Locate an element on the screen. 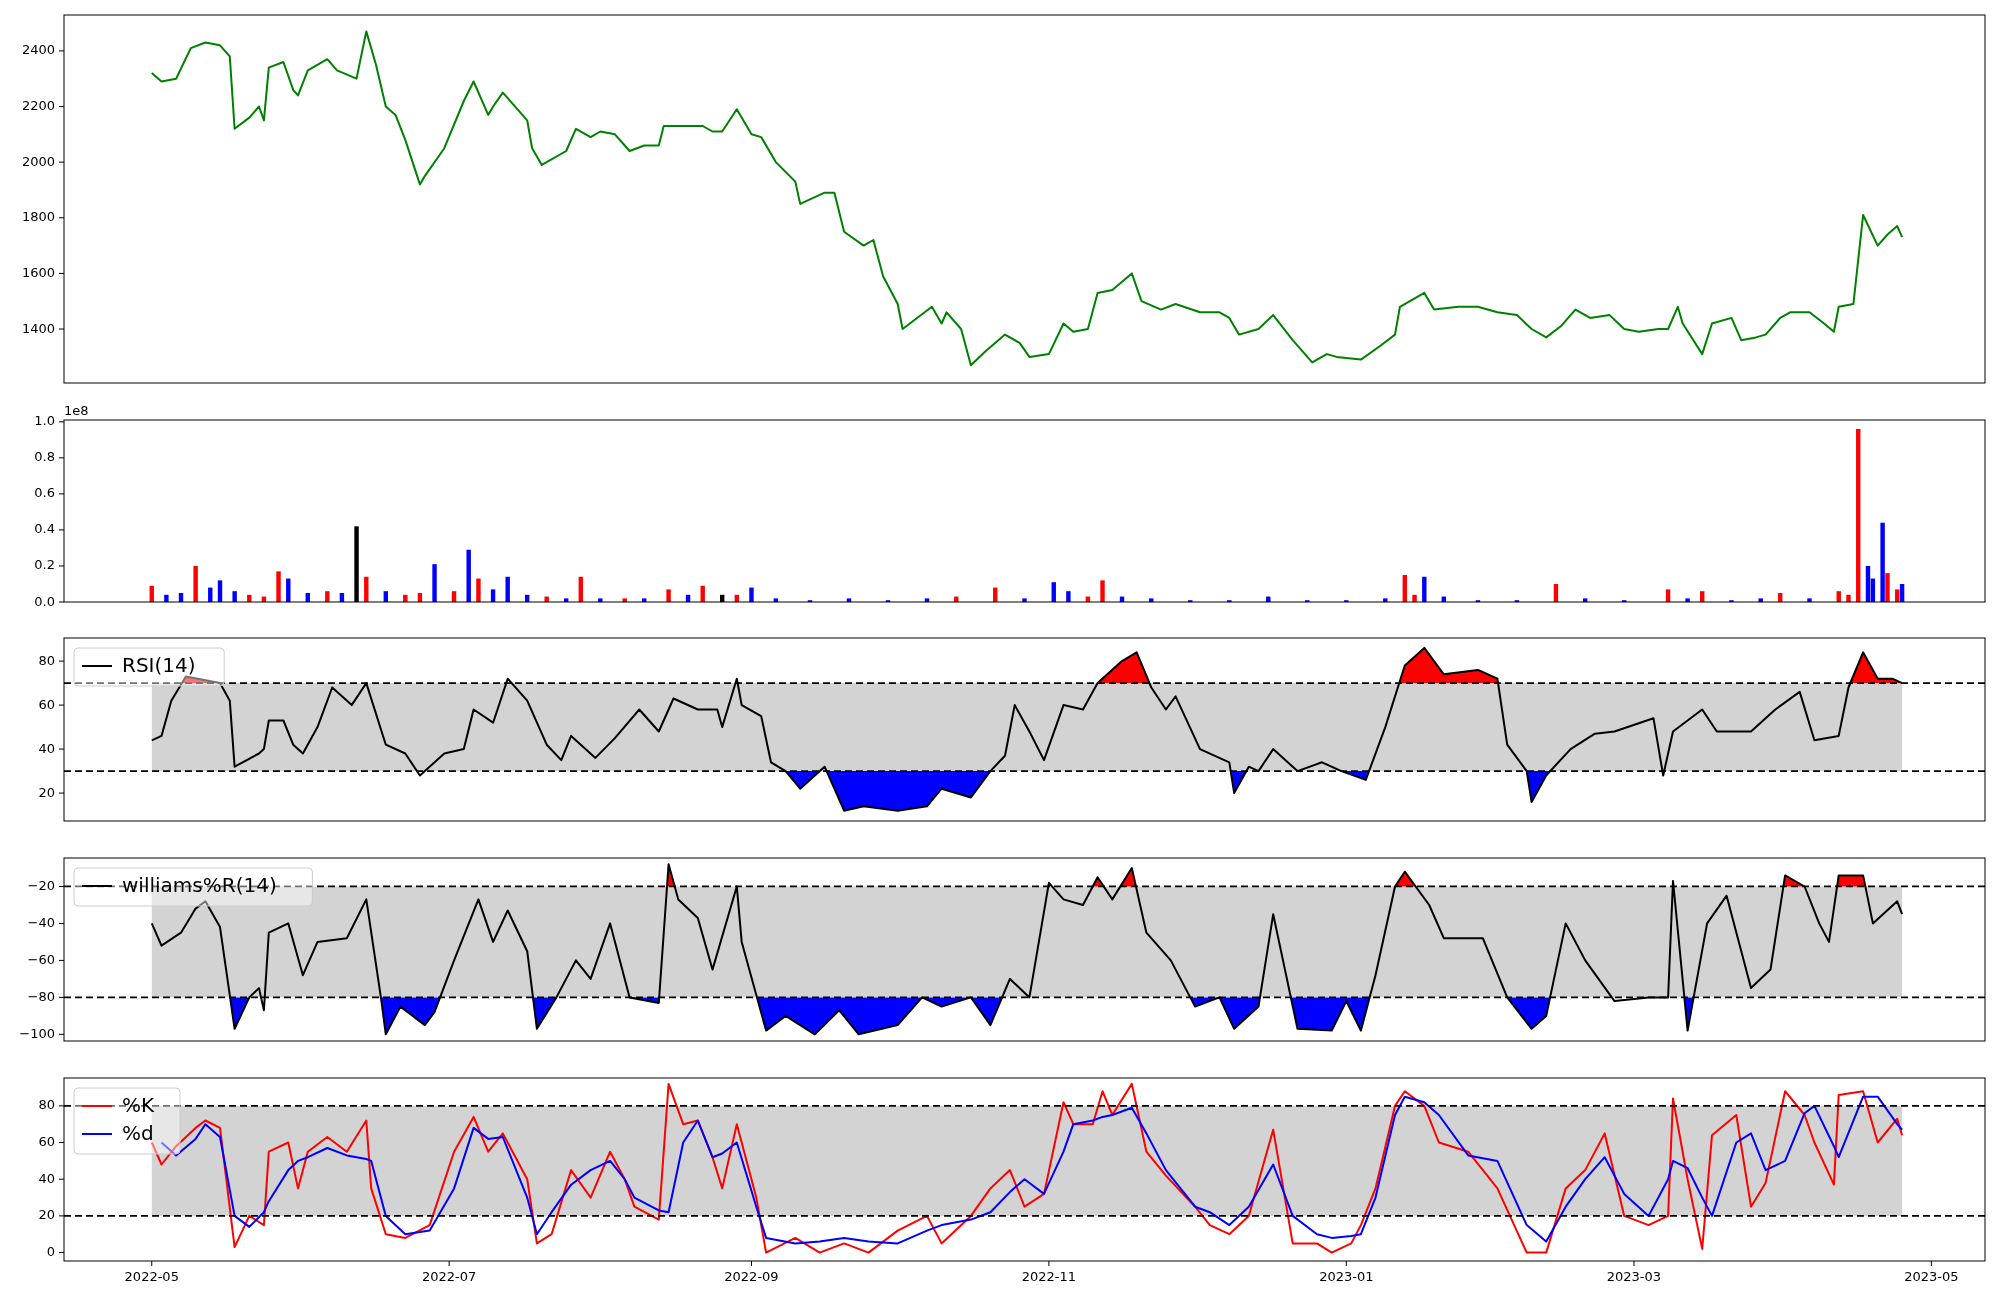 This screenshot has width=2000, height=1300. tick-label: 0 is located at coordinates (50, 1252).